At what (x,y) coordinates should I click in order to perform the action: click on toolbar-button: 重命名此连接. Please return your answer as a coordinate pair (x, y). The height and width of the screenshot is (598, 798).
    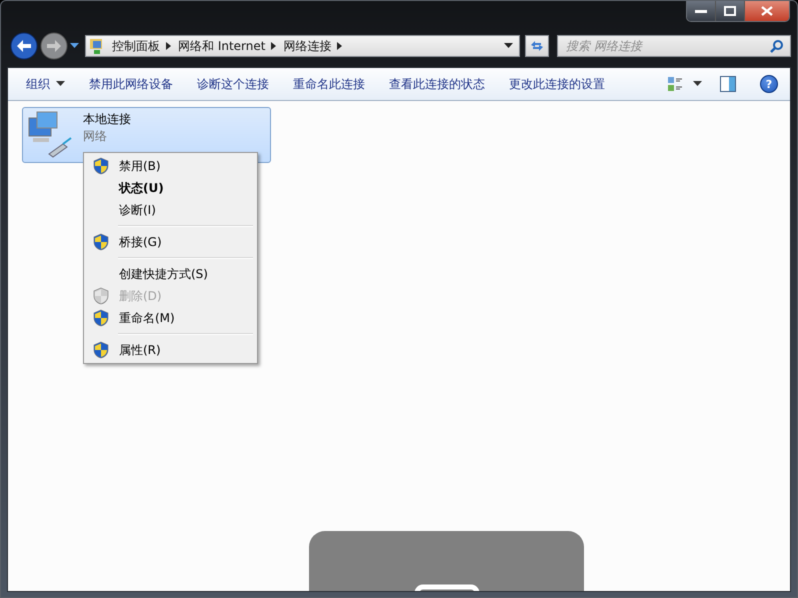
    Looking at the image, I should click on (329, 84).